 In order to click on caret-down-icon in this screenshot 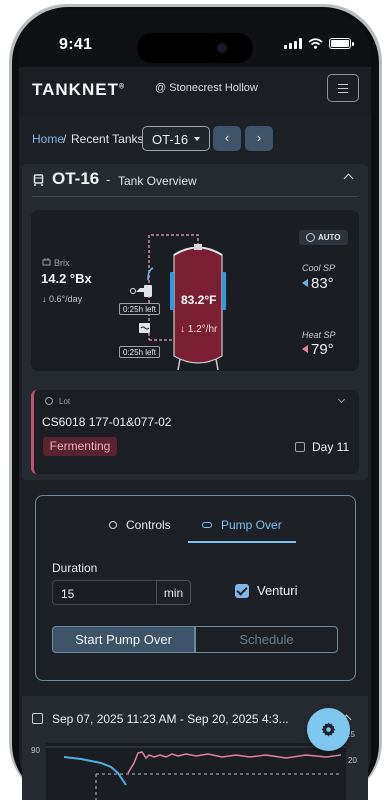, I will do `click(197, 139)`.